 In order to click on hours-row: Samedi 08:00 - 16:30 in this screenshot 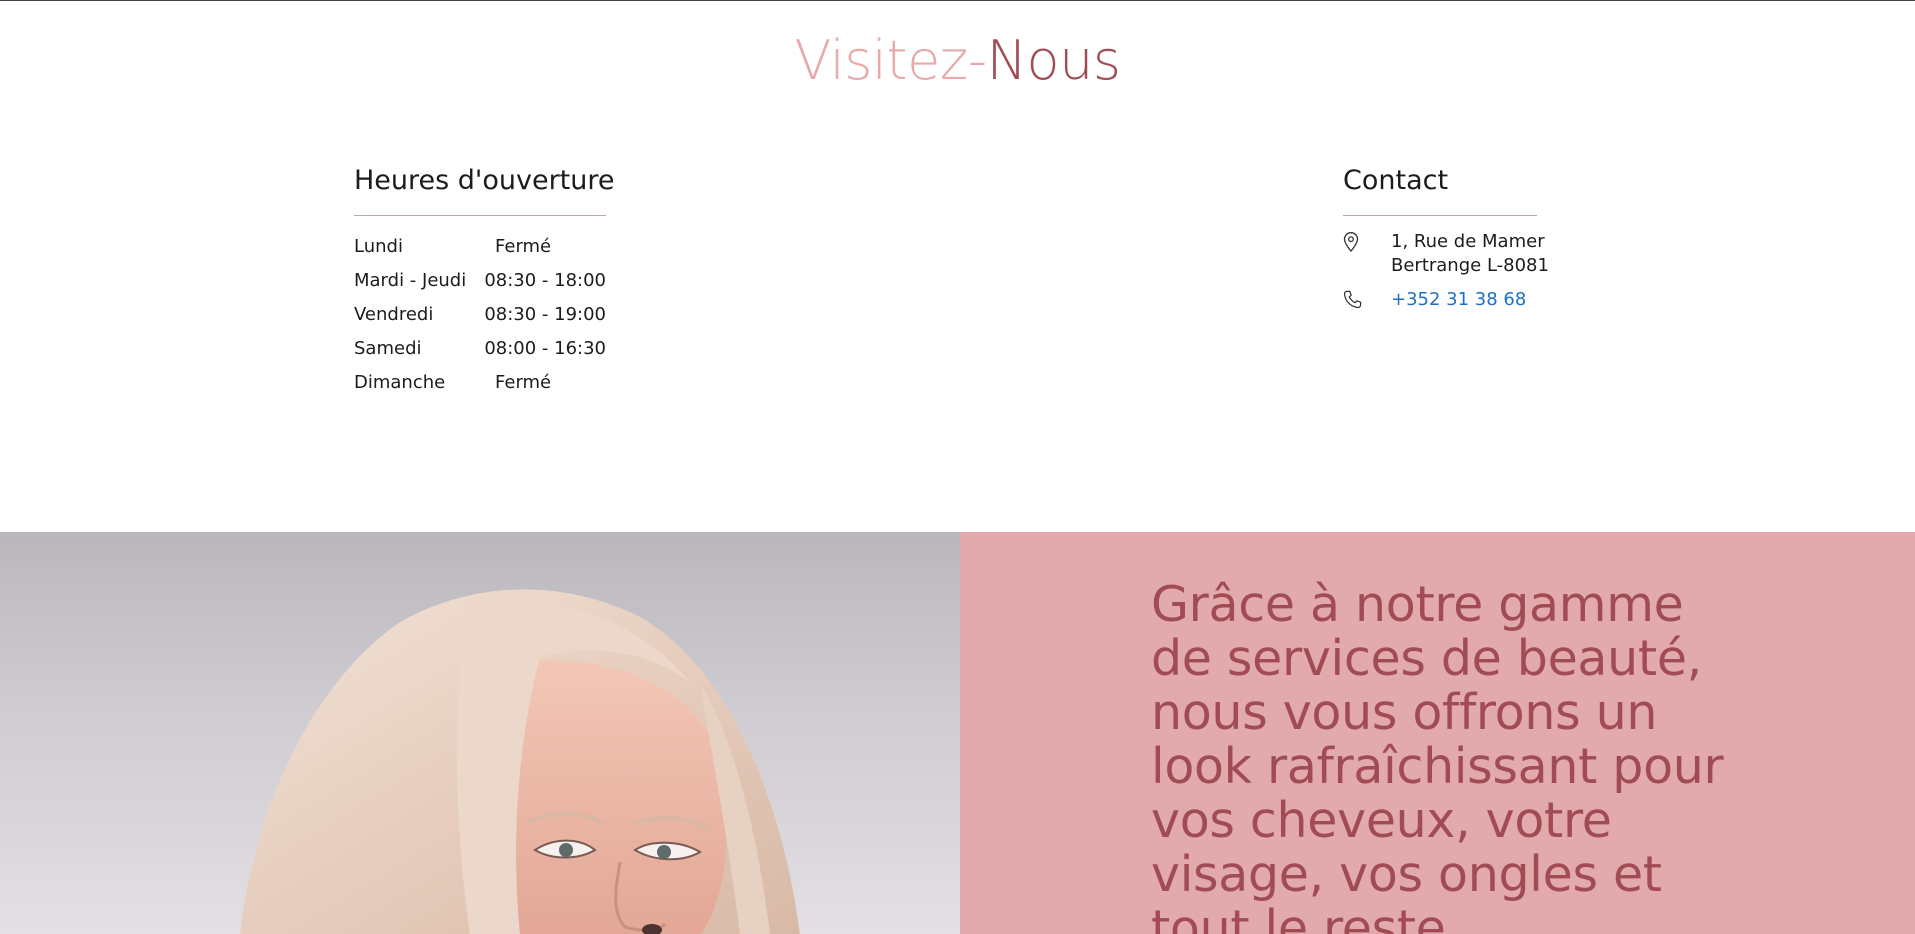, I will do `click(480, 349)`.